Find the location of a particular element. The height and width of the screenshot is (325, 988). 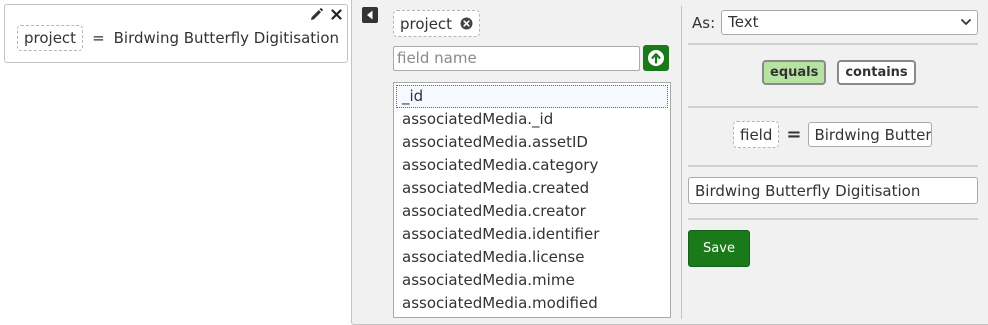

field-list-item: associatedMedia.modified is located at coordinates (532, 303).